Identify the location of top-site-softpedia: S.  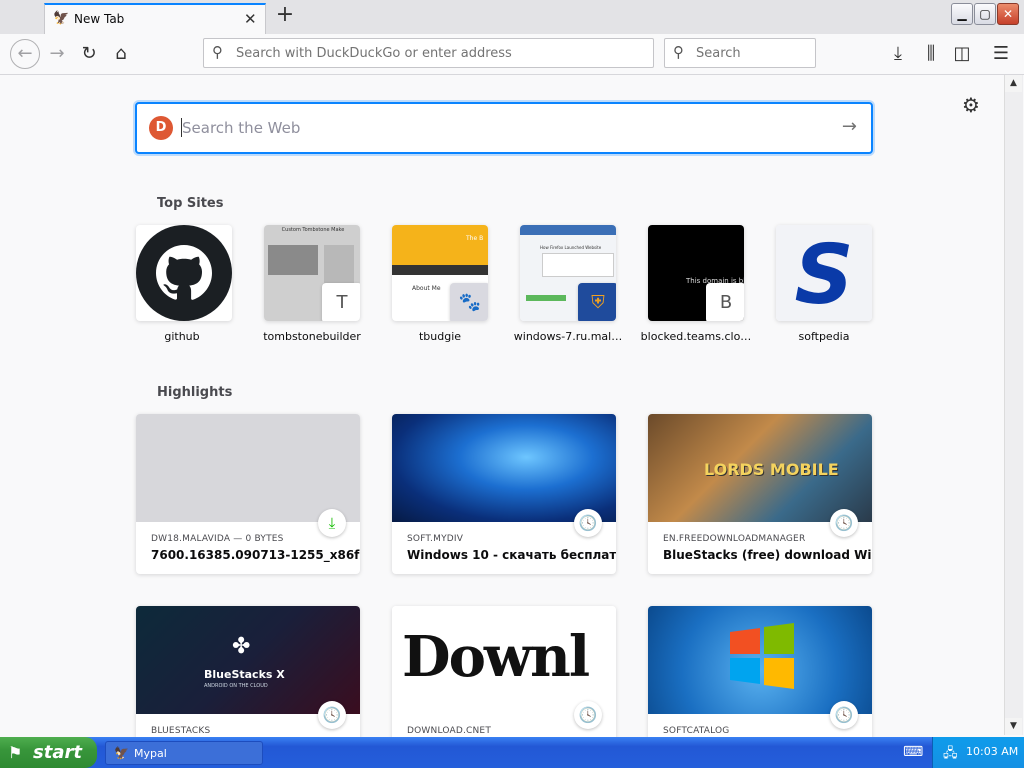
(824, 273).